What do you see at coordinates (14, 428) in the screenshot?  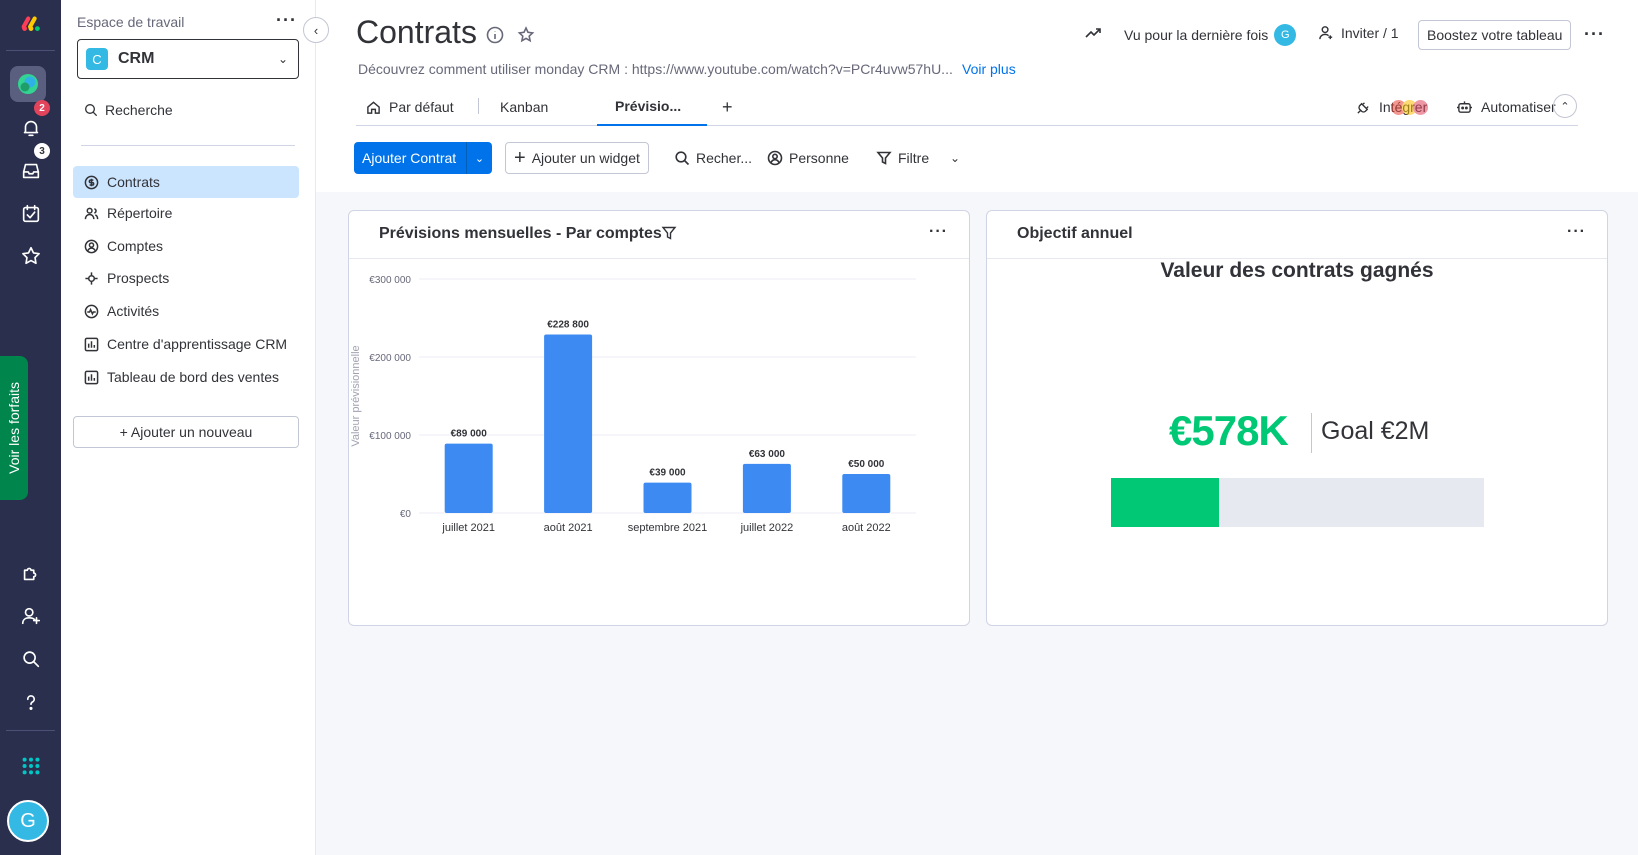 I see `see-plans-button: Voir les forfaits` at bounding box center [14, 428].